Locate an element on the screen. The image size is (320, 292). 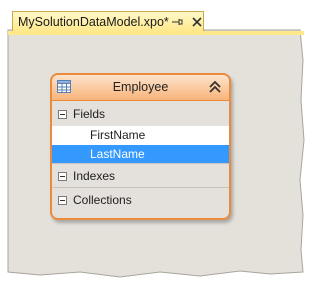
entity-header: Employee is located at coordinates (140, 88).